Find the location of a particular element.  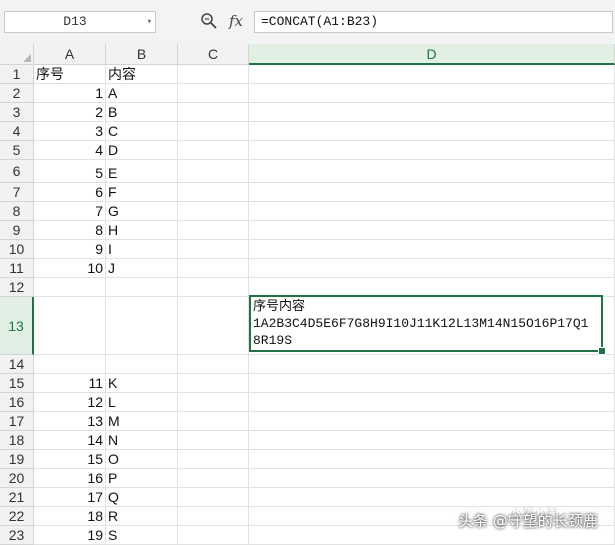

cell-b8: G is located at coordinates (142, 211).